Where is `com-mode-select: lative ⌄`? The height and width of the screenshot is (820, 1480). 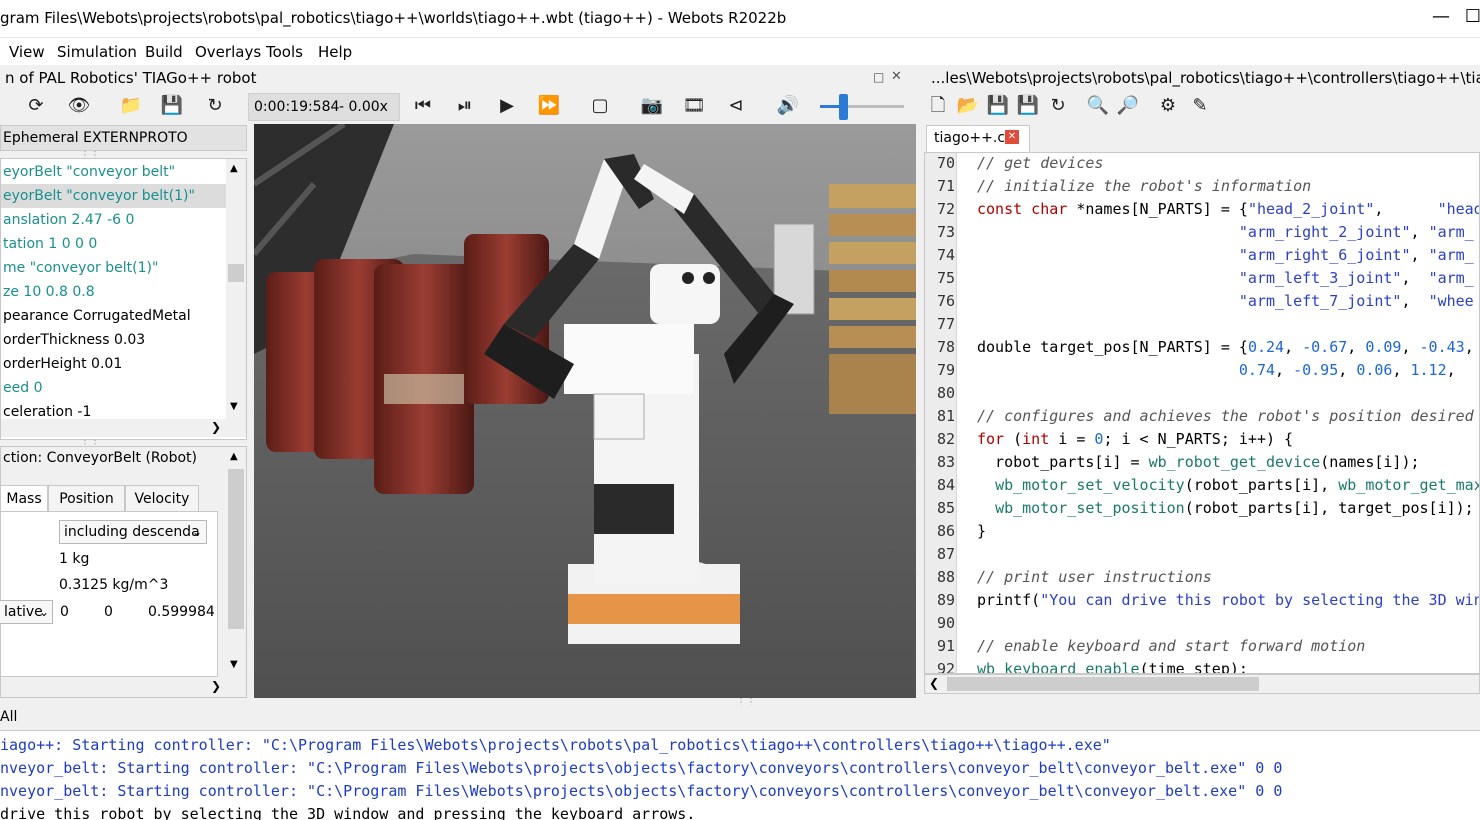
com-mode-select: lative ⌄ is located at coordinates (26, 612).